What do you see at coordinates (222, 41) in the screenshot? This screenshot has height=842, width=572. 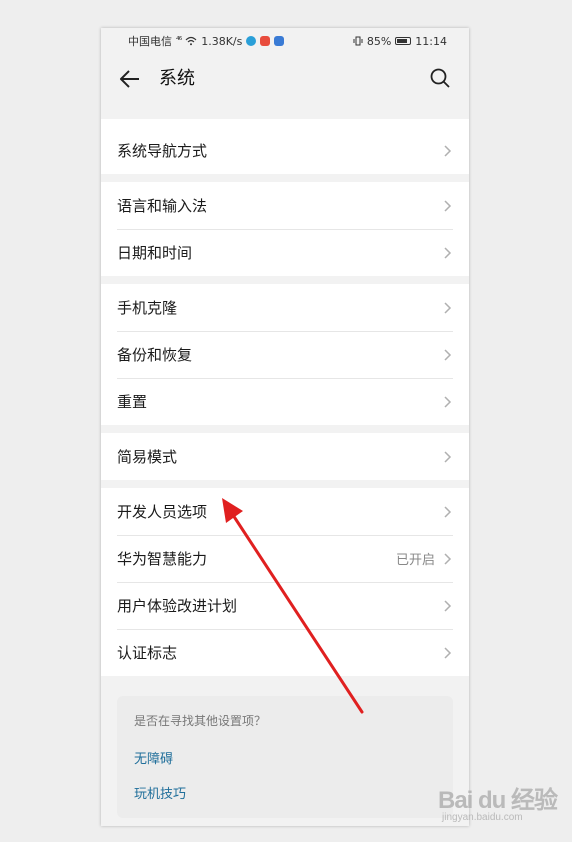 I see `net-speed: 1.38K/s` at bounding box center [222, 41].